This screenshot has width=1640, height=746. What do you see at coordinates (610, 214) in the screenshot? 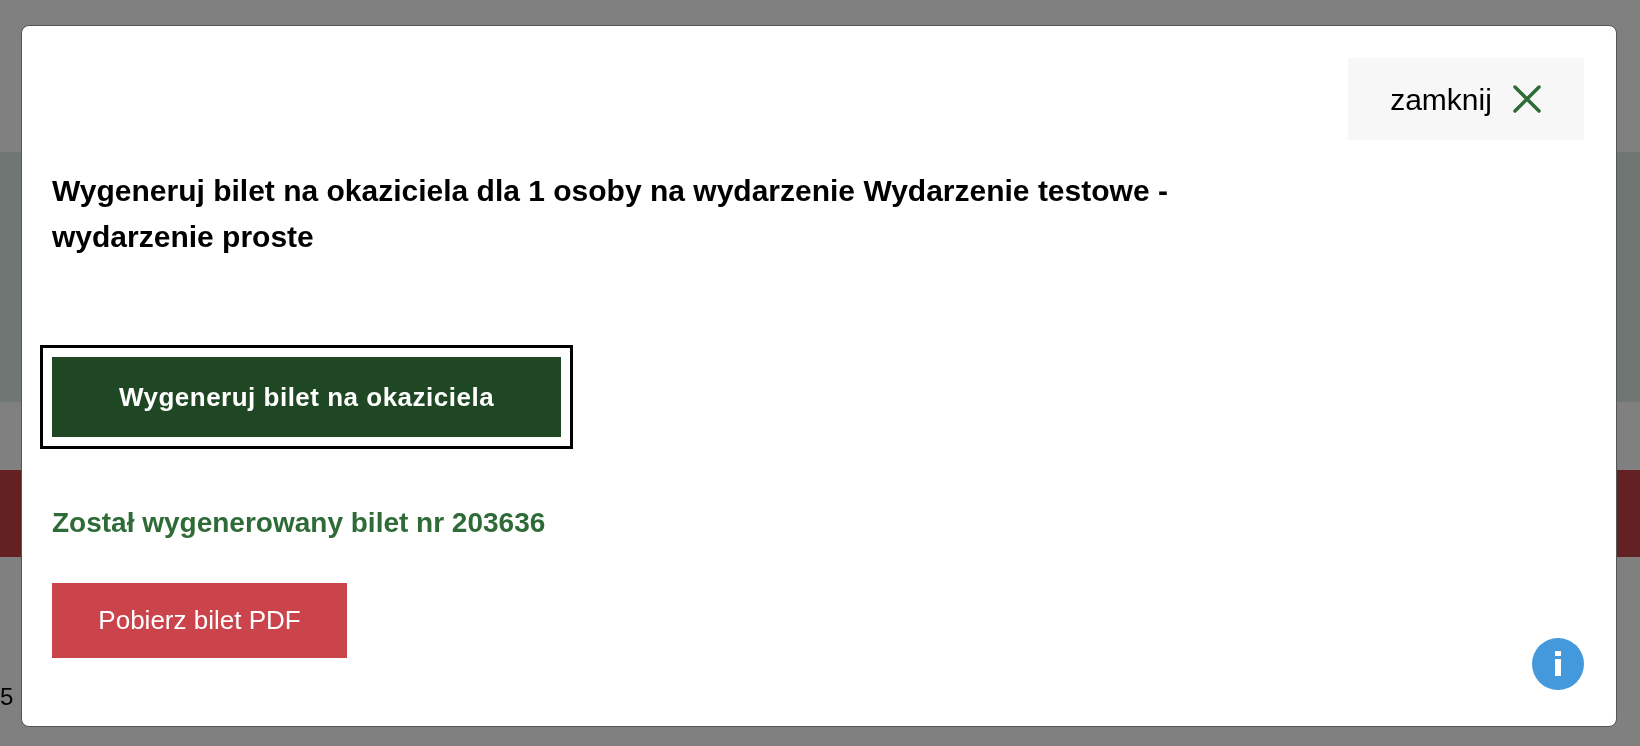
I see `dialog-heading: Wygeneruj bilet na okaziciela dla 1 osoby na wydarzenie Wydarzenie testowe - wydarzenie proste` at bounding box center [610, 214].